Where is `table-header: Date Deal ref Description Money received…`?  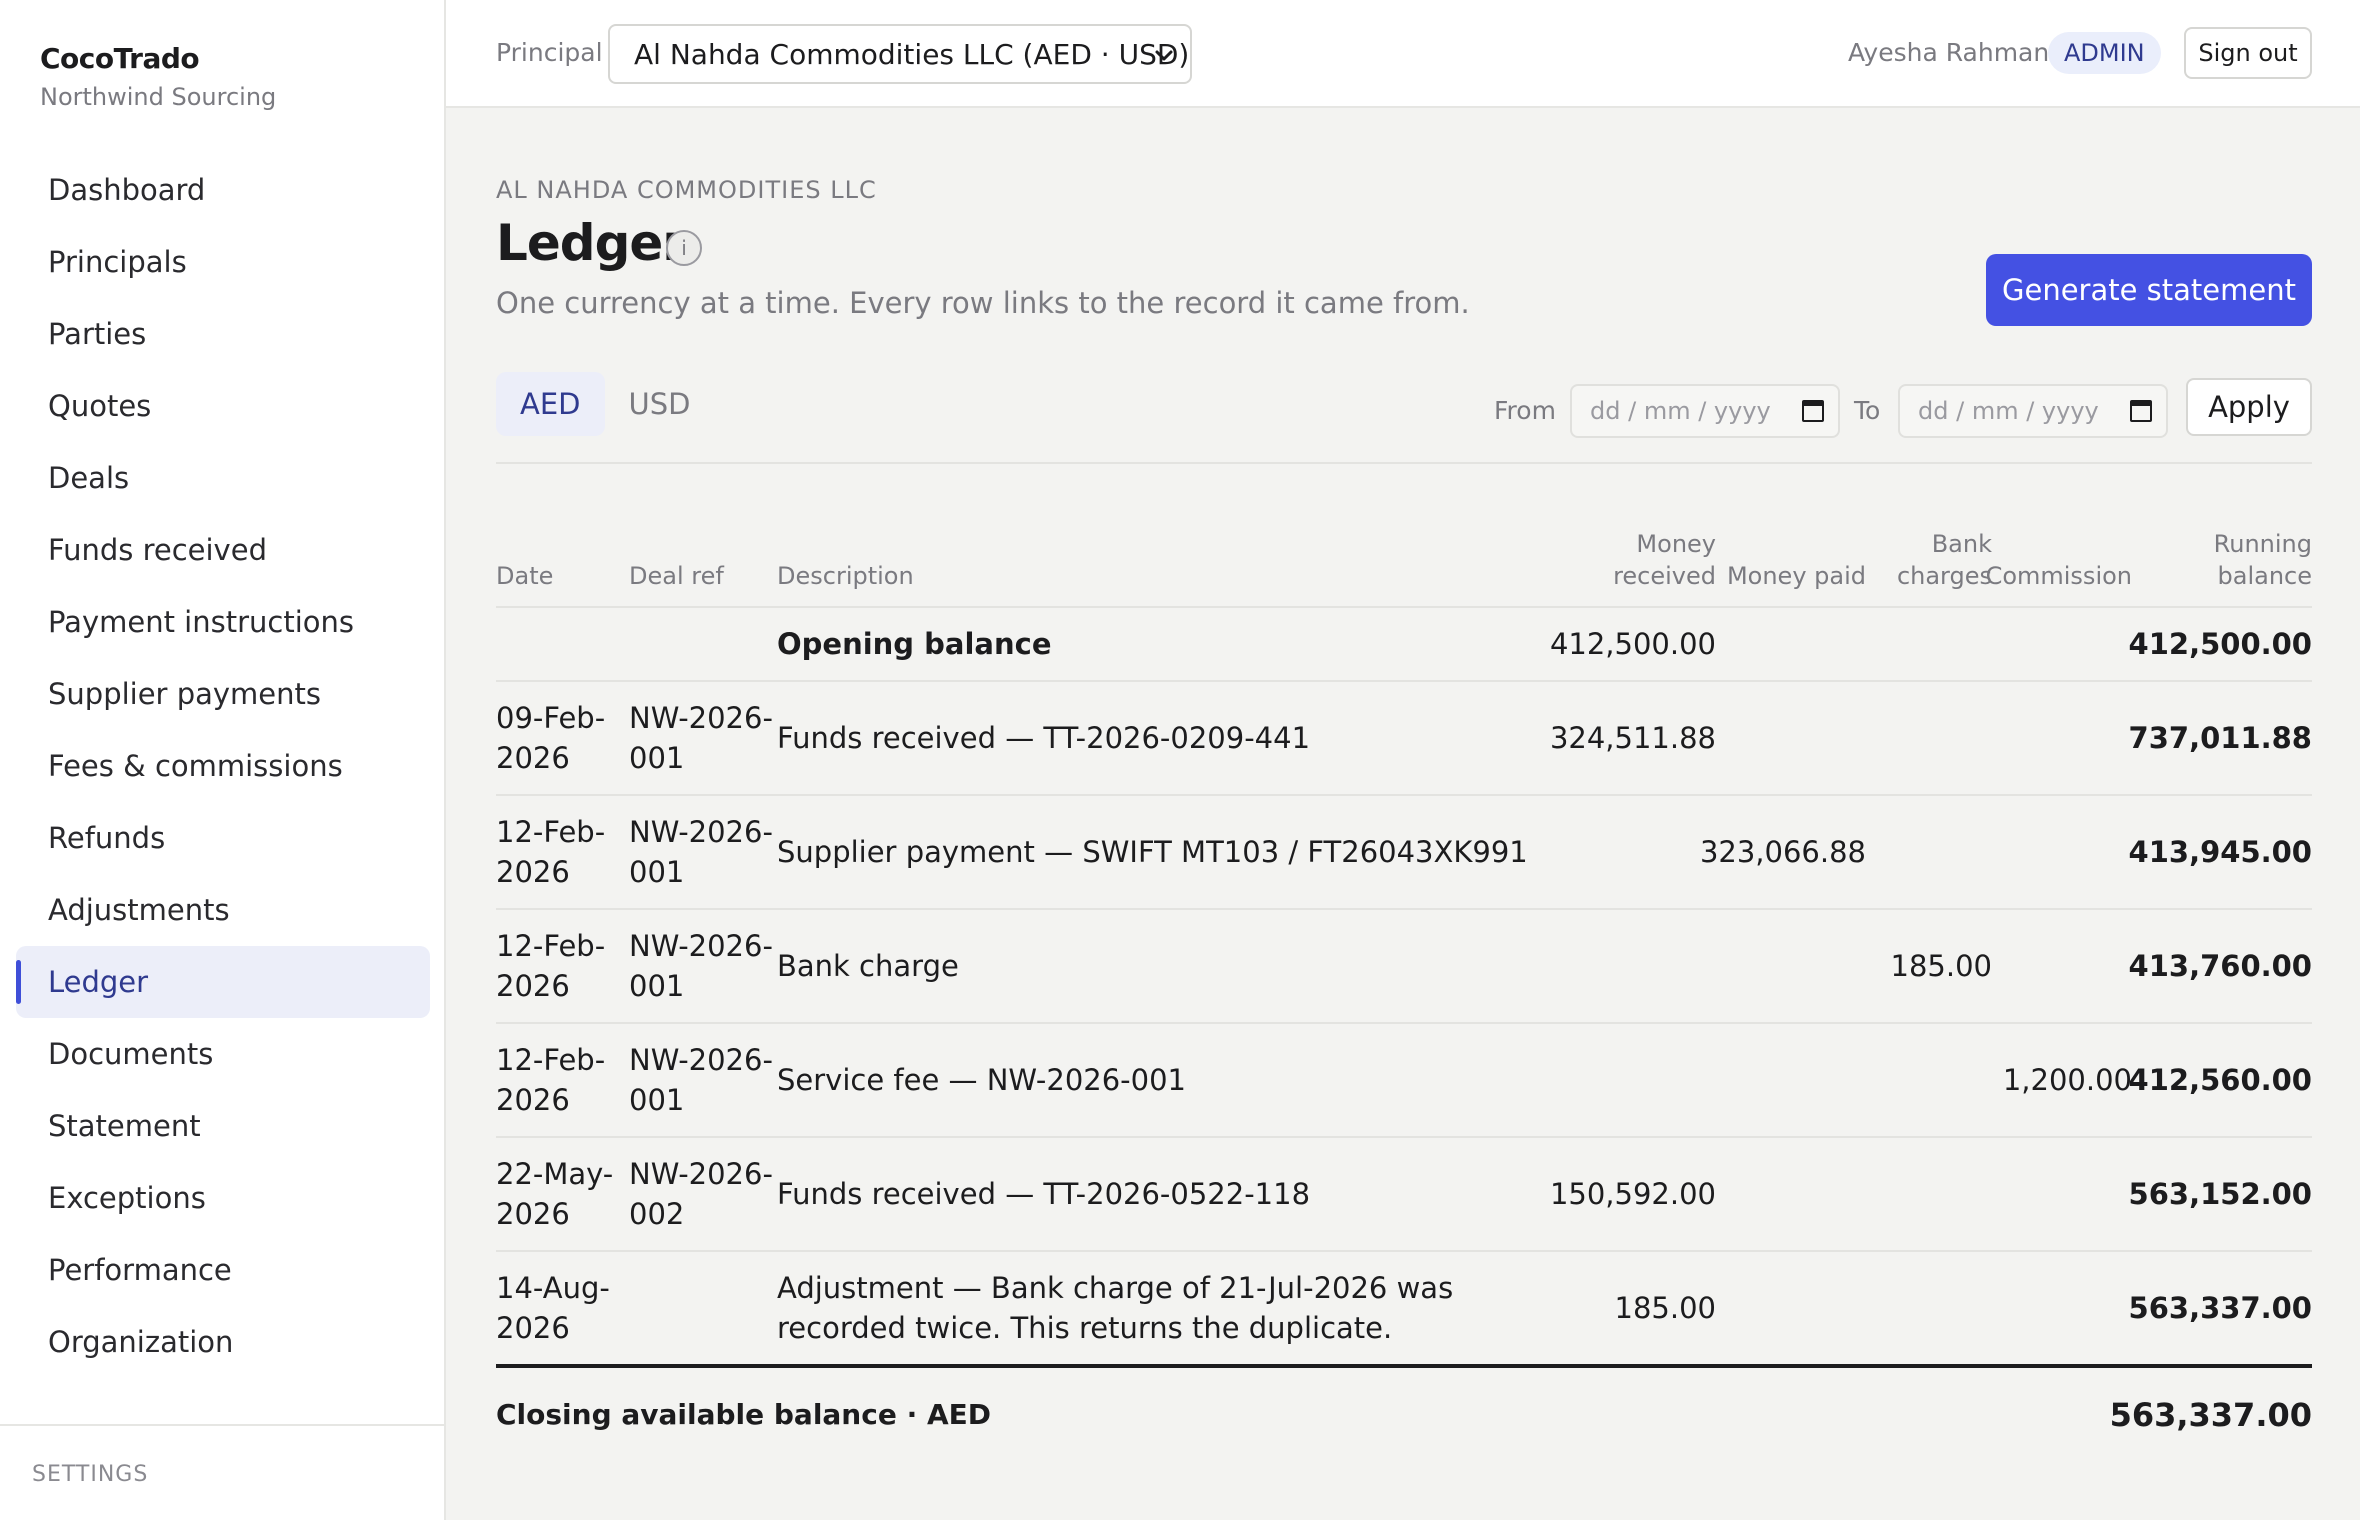 table-header: Date Deal ref Description Money received… is located at coordinates (1404, 564).